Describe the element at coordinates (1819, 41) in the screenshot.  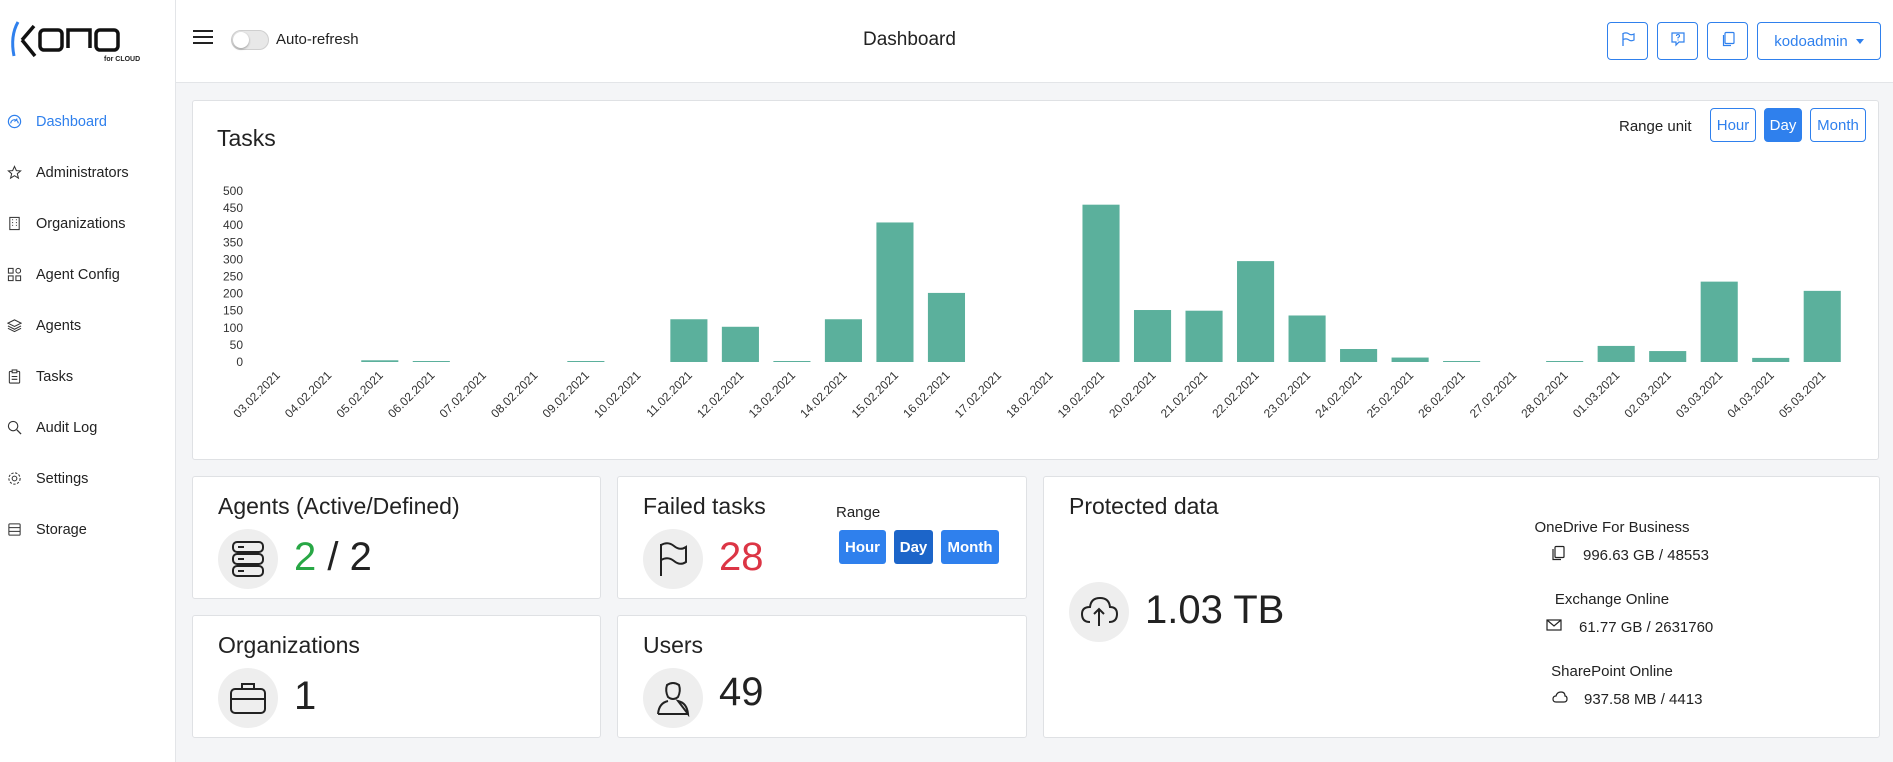
I see `user-menu-button: kodoadmin` at that location.